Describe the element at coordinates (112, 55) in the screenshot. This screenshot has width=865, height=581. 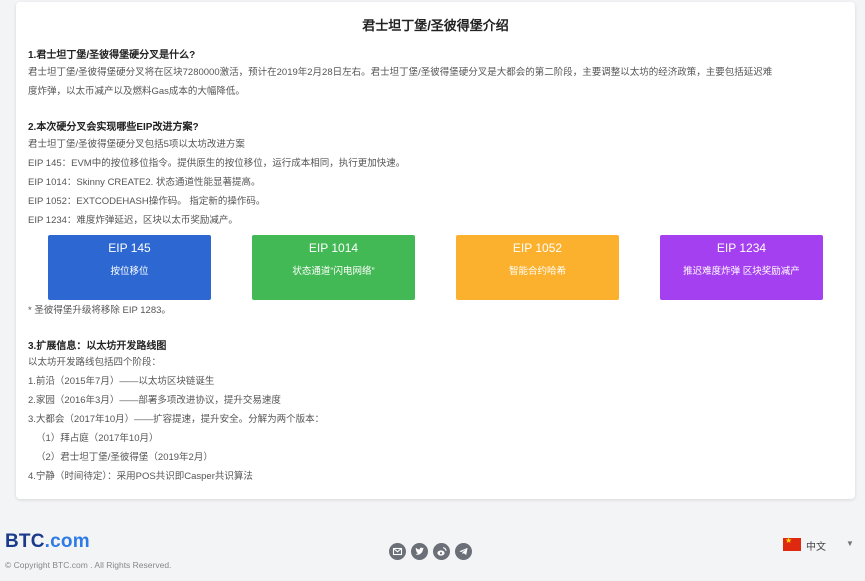
I see `section-1-heading: 1.君士坦丁堡/圣彼得堡硬分叉是什么?` at that location.